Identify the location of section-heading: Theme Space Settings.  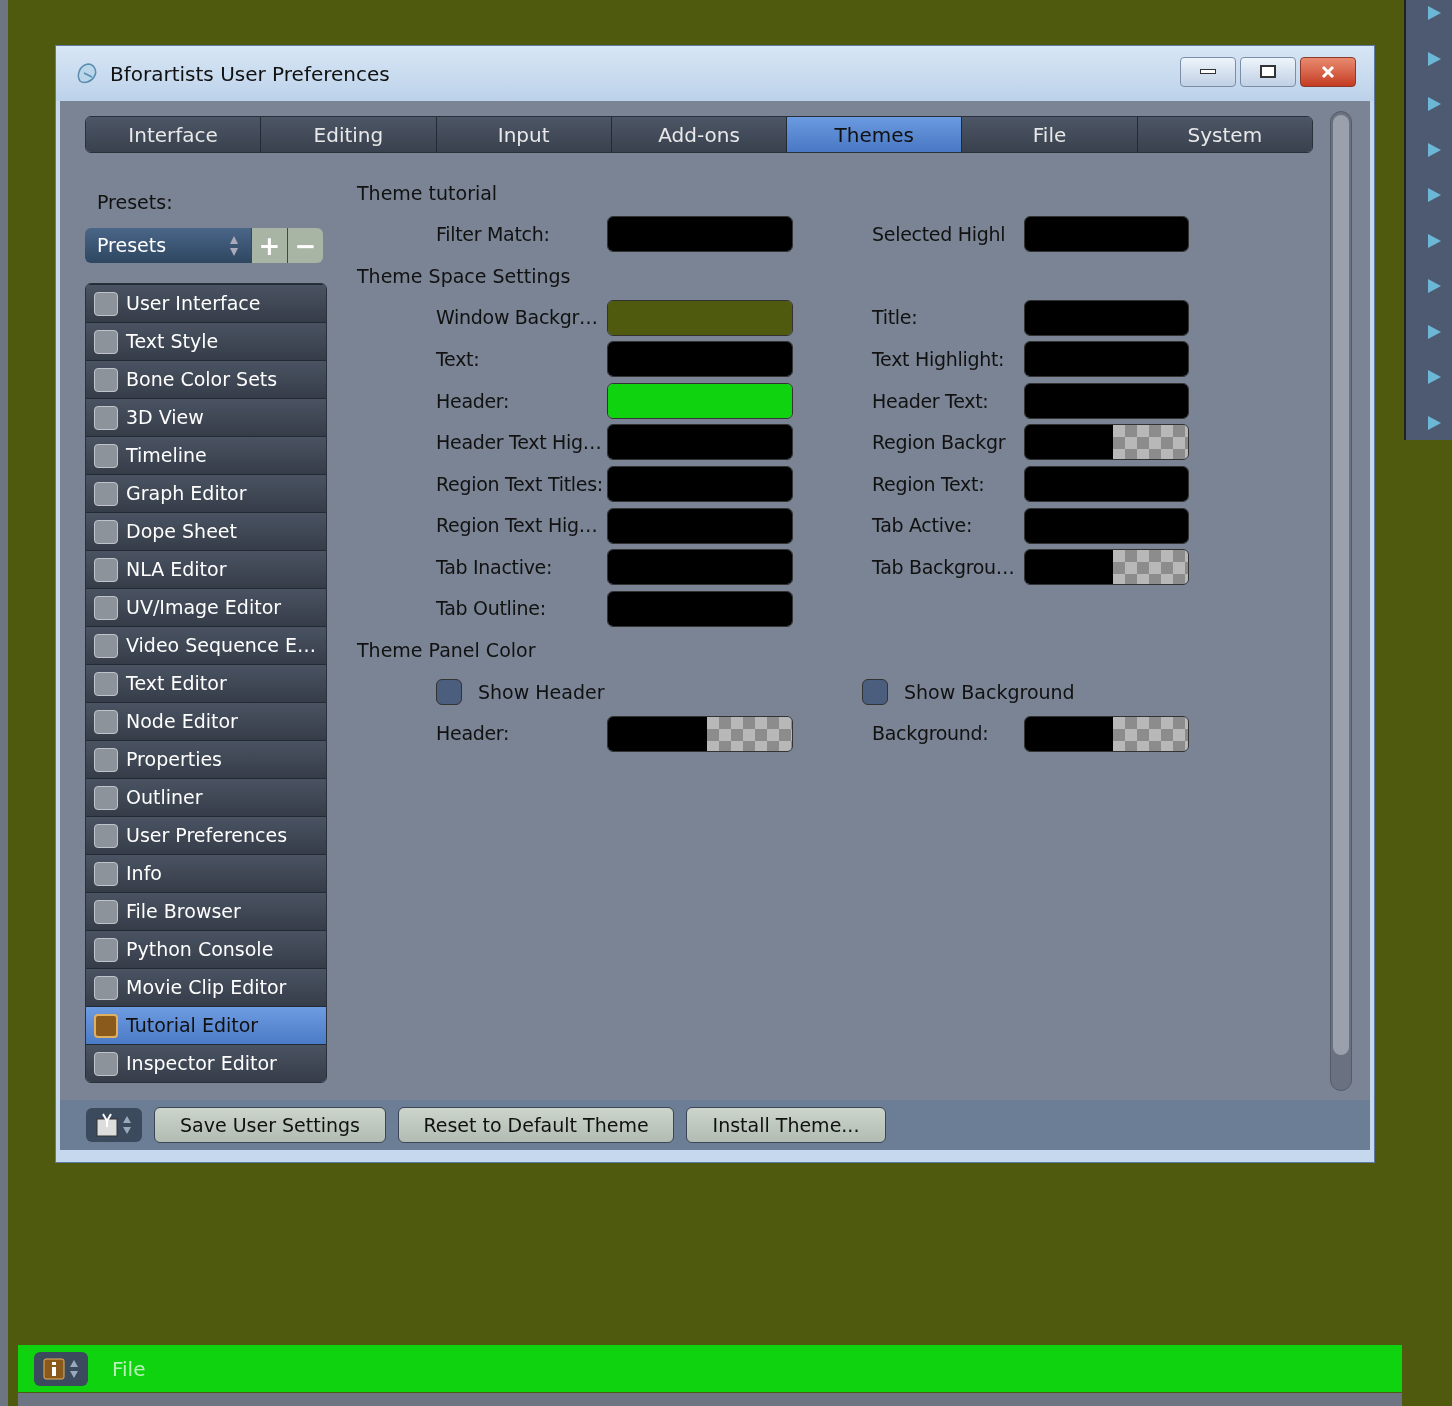
(464, 276).